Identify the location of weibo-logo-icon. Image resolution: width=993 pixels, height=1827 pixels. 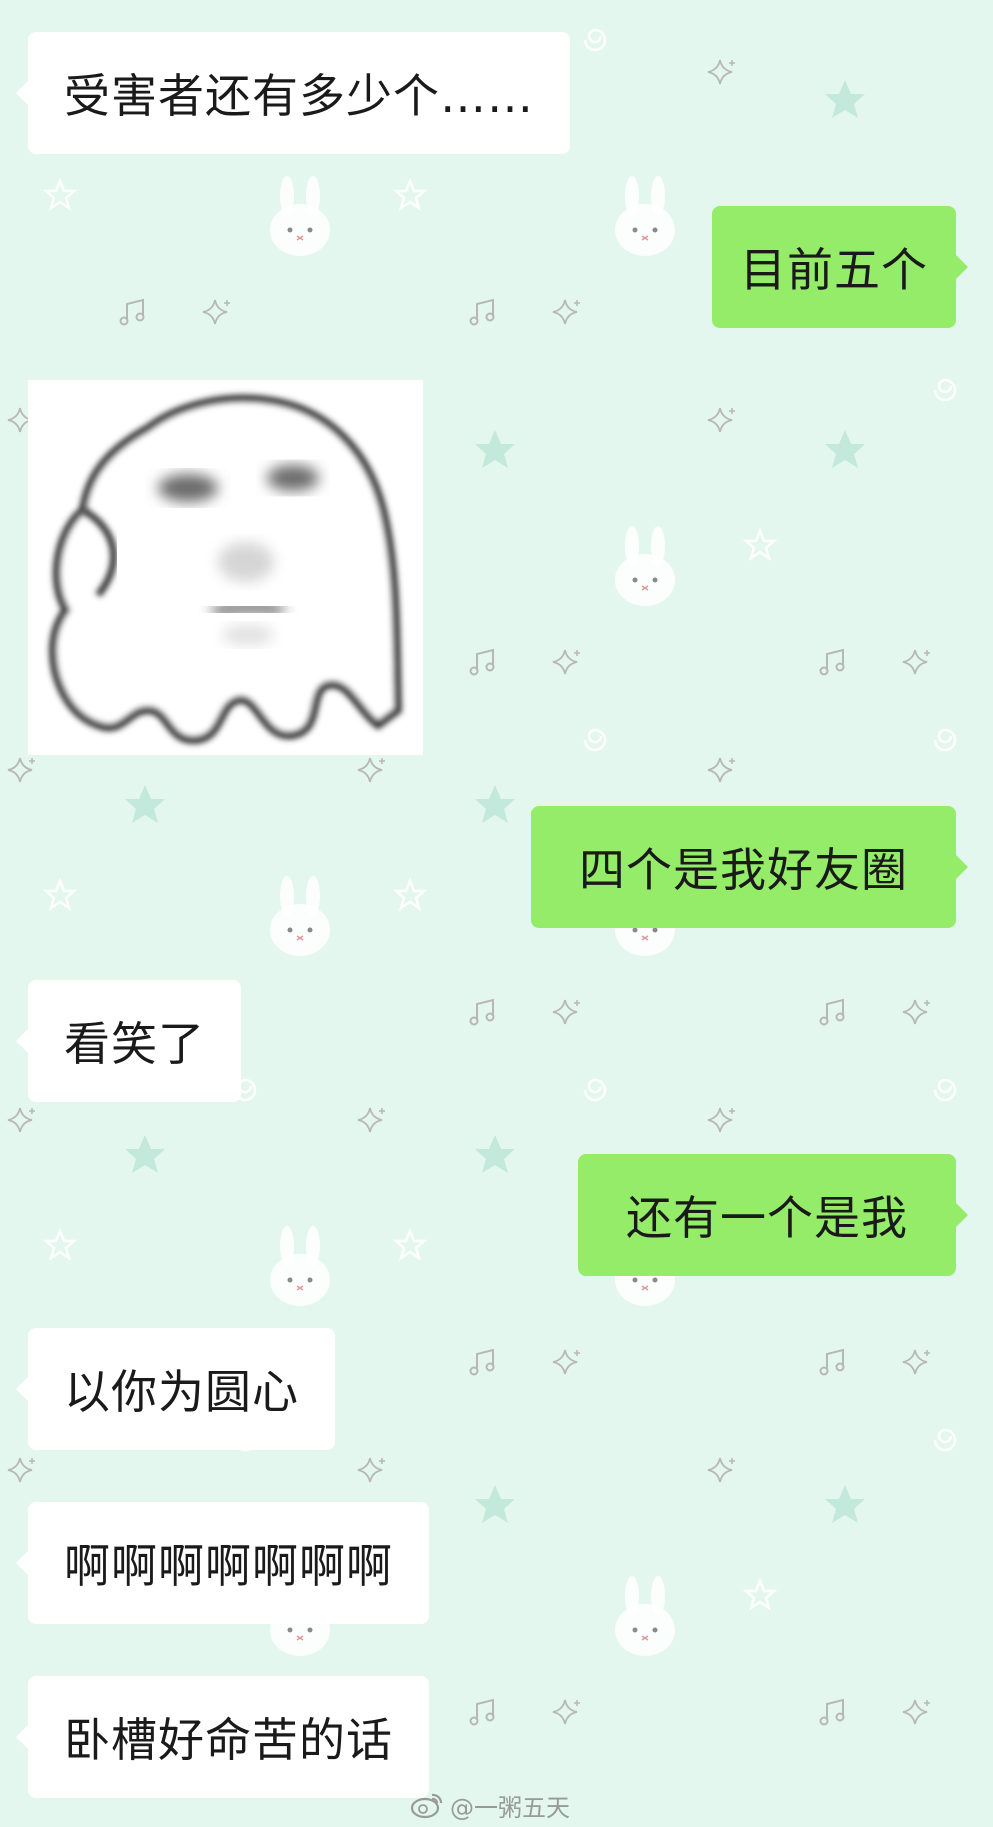
(427, 1805).